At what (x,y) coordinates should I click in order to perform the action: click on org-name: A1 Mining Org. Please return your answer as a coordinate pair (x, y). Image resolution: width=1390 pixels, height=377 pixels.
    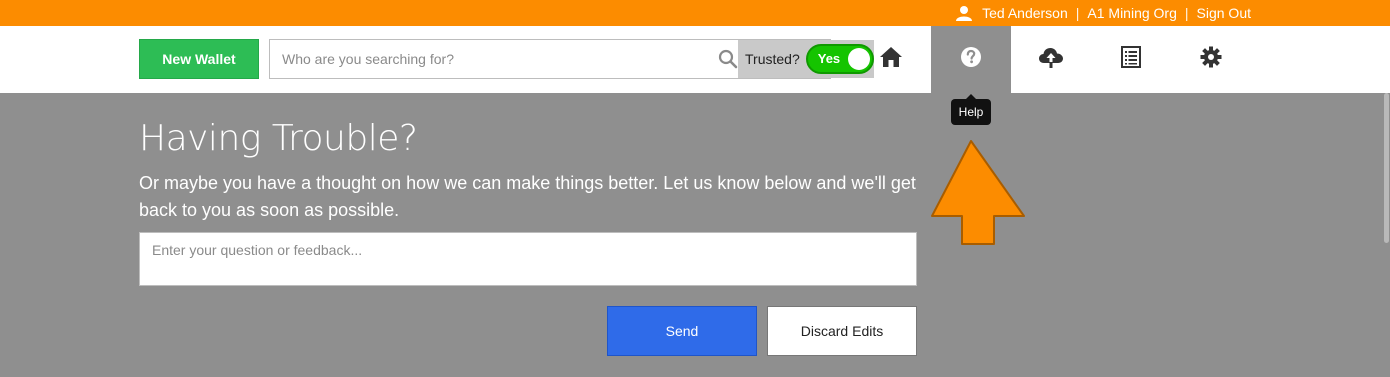
    Looking at the image, I should click on (1131, 13).